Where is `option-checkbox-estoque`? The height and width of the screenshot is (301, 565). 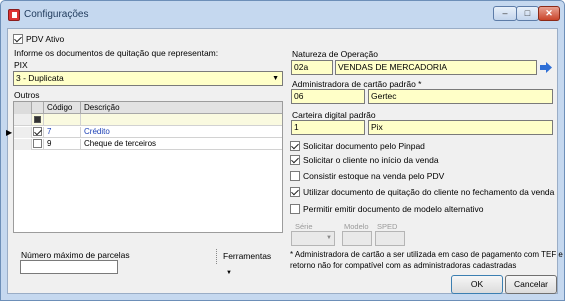
option-checkbox-estoque is located at coordinates (295, 176).